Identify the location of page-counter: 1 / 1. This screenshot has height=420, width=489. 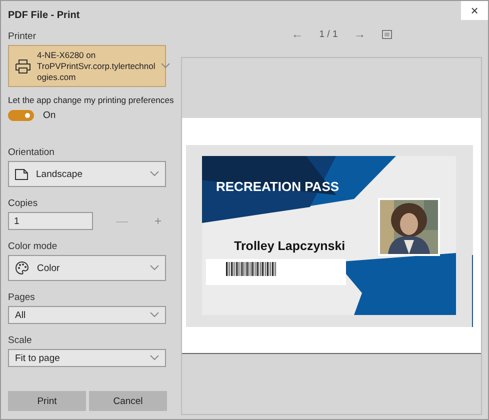
(328, 34).